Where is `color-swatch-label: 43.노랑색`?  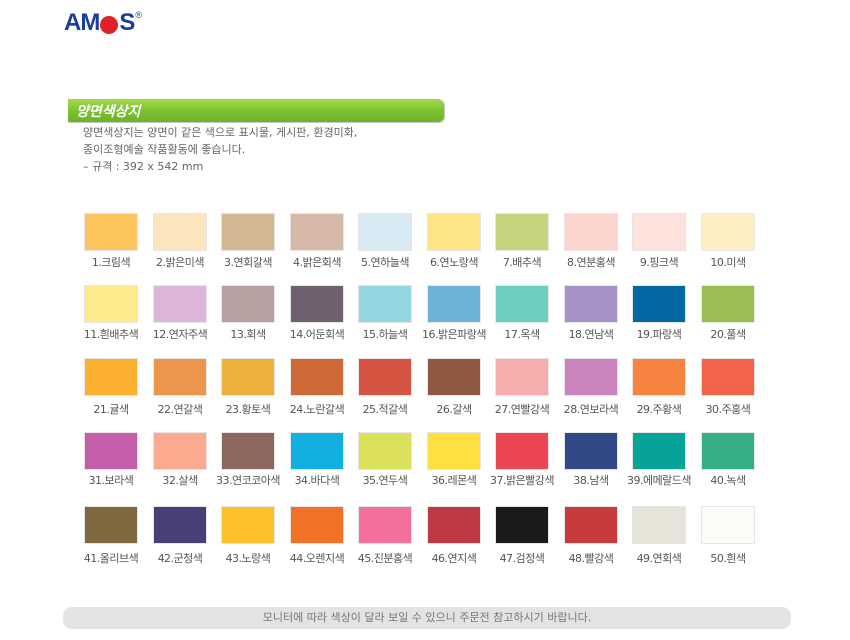
color-swatch-label: 43.노랑색 is located at coordinates (248, 558).